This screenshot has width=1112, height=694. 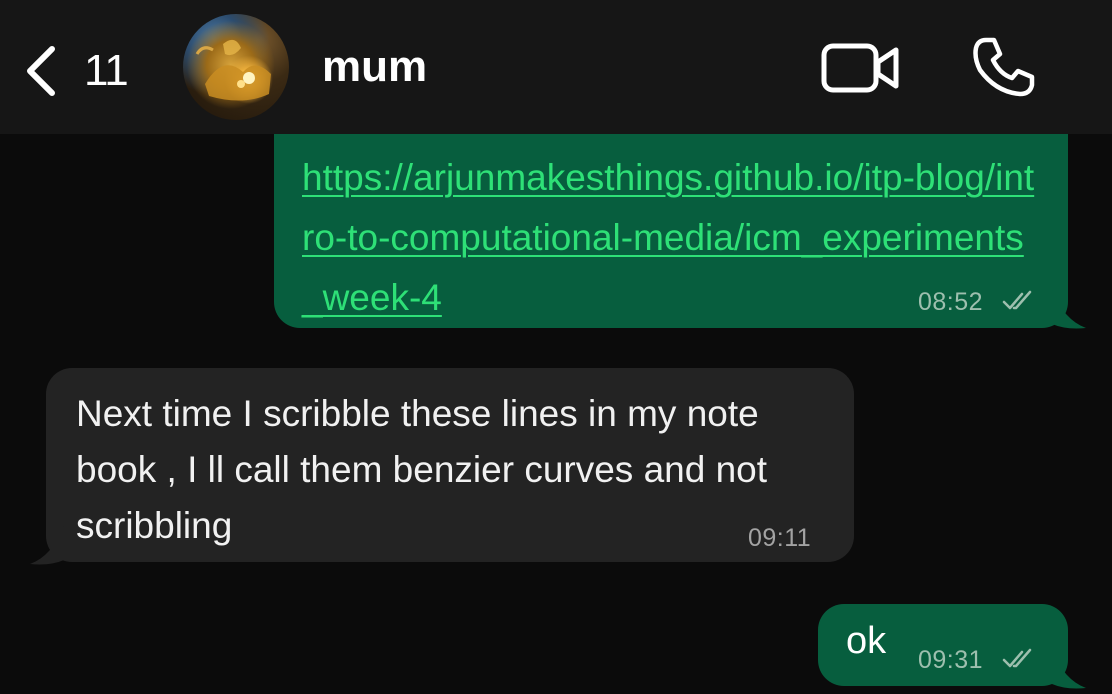 I want to click on video-camera-icon, so click(x=860, y=68).